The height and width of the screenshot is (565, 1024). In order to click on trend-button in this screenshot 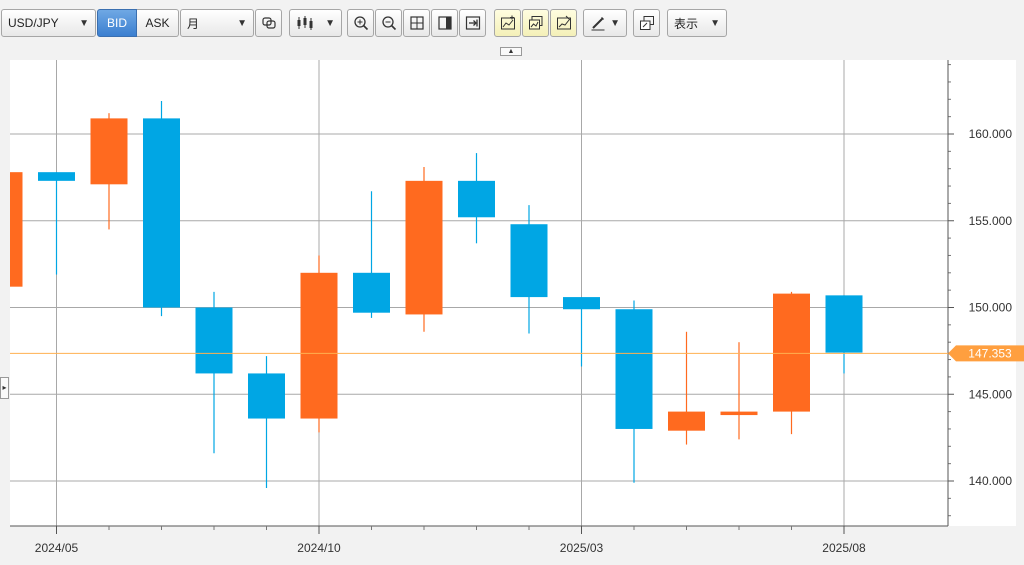, I will do `click(563, 23)`.